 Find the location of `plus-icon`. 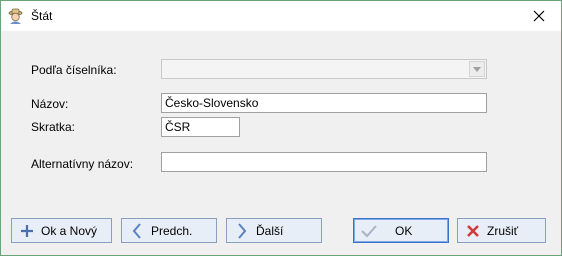

plus-icon is located at coordinates (27, 231).